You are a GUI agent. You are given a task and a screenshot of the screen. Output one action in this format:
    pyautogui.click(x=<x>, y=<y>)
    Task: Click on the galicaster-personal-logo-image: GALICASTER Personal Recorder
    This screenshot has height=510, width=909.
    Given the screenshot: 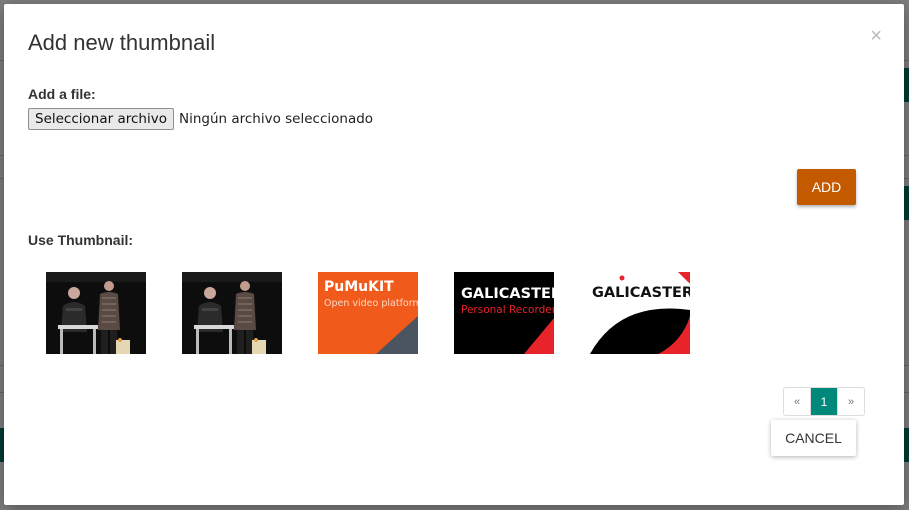 What is the action you would take?
    pyautogui.click(x=504, y=313)
    